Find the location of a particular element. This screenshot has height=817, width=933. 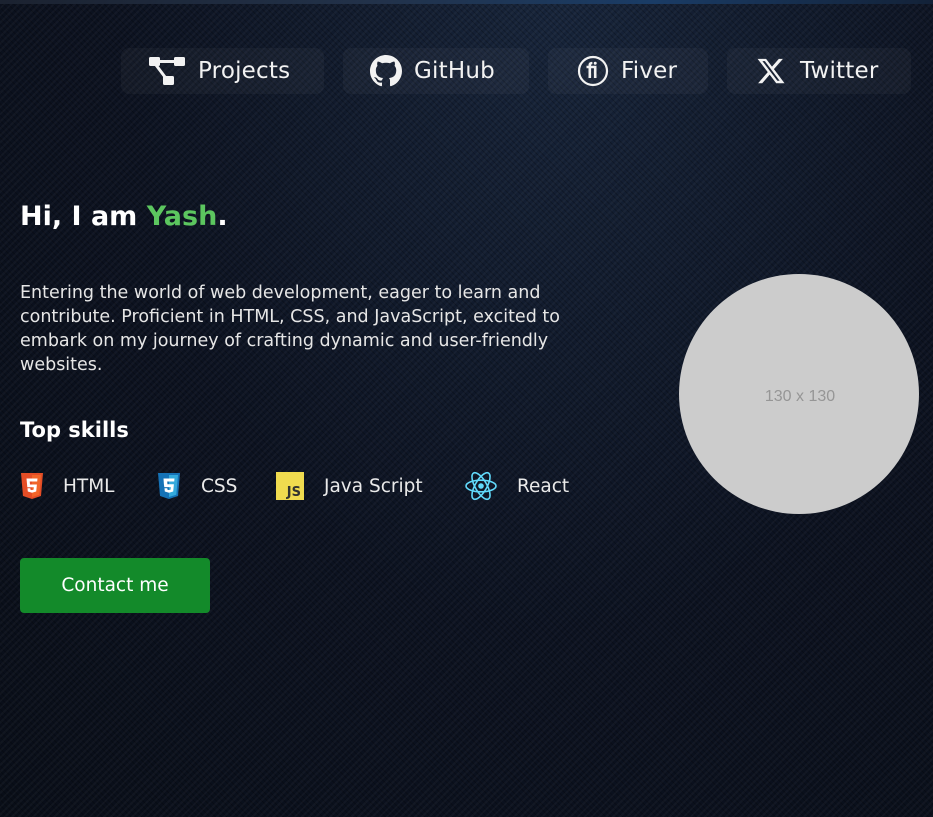

html5-icon is located at coordinates (32, 486).